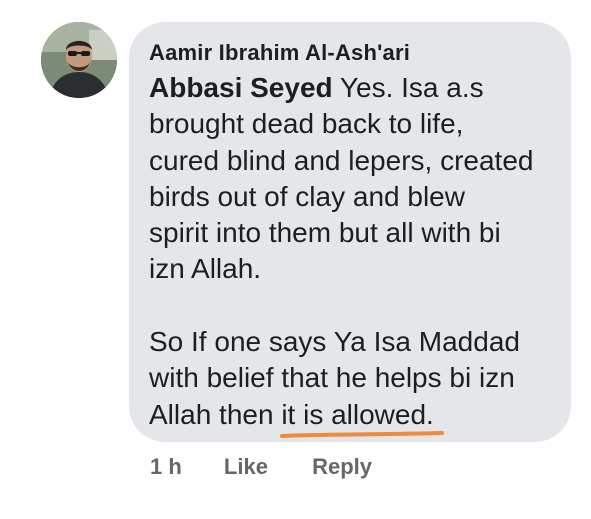 Image resolution: width=591 pixels, height=519 pixels. I want to click on timestamp: 1 h, so click(166, 467).